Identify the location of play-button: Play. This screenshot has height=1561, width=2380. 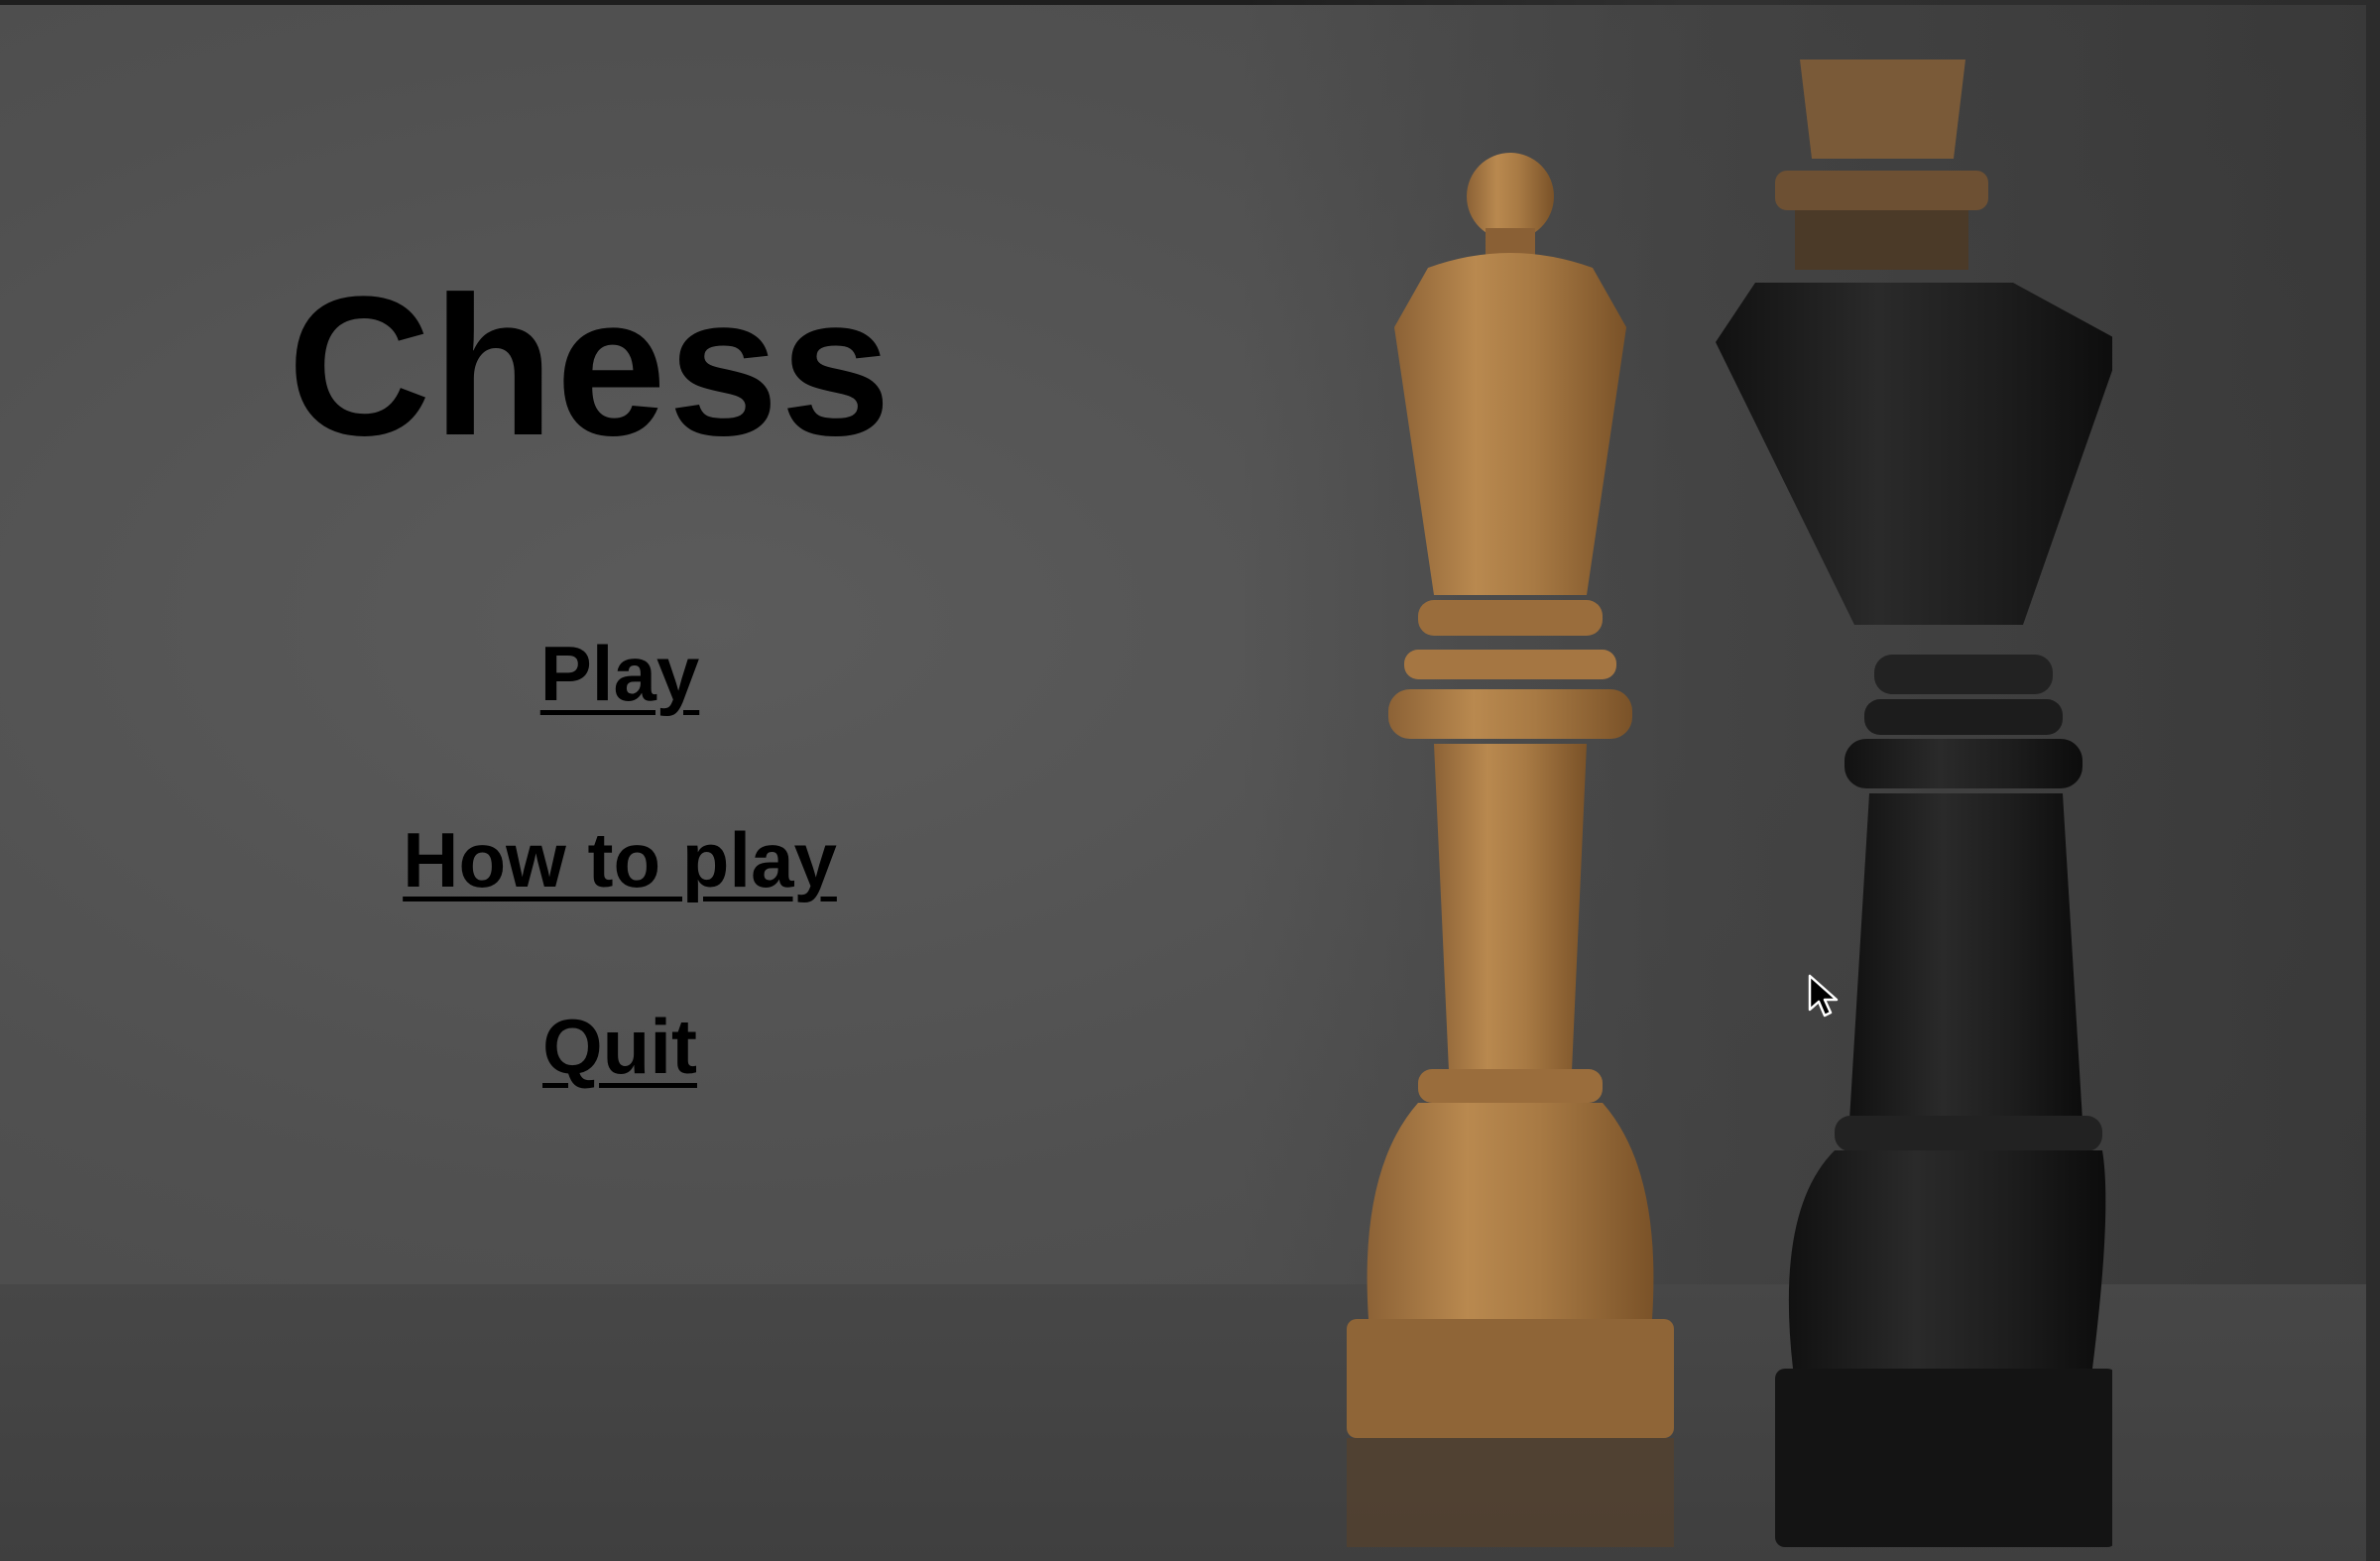
(619, 673).